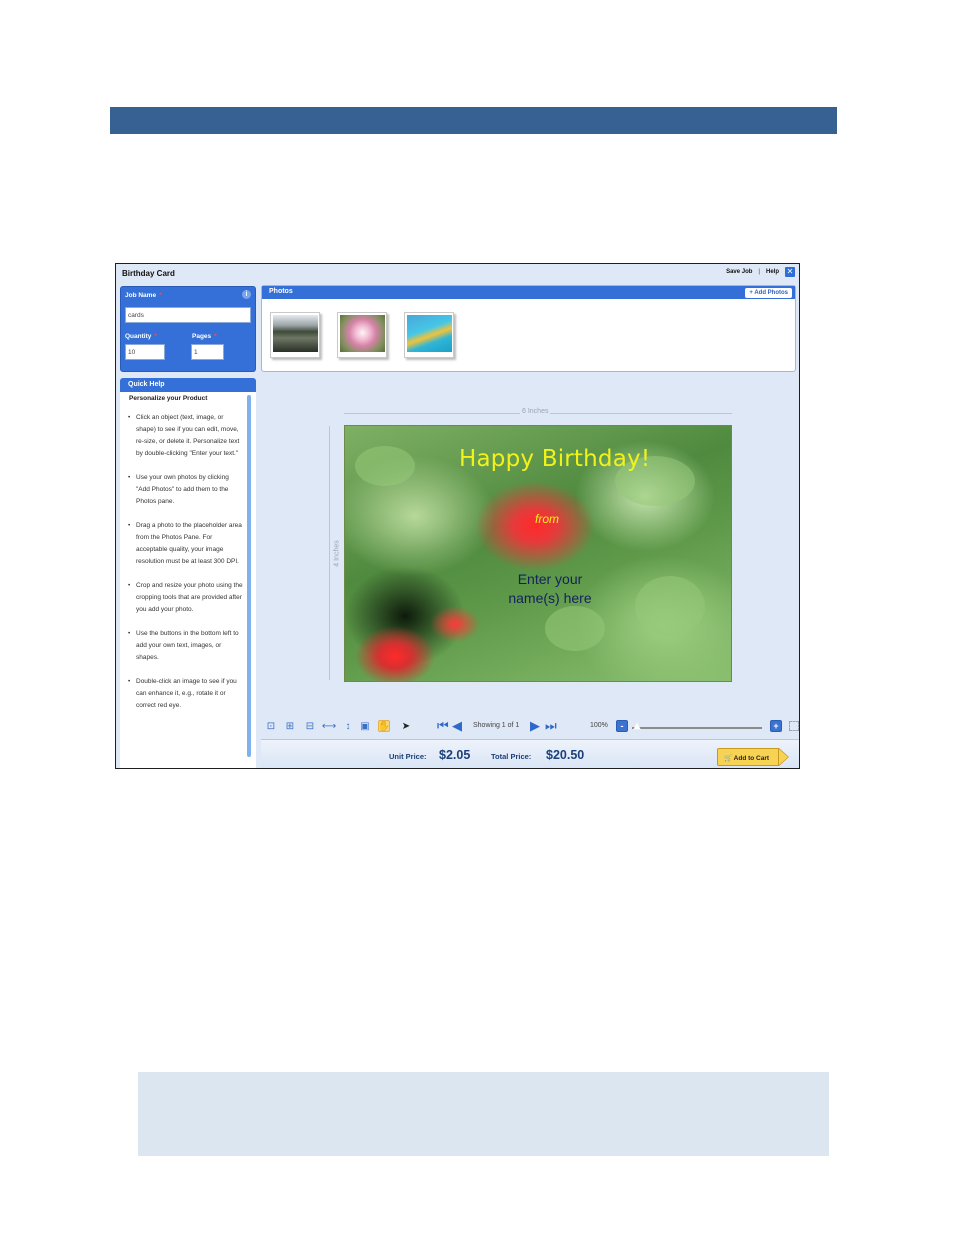 This screenshot has height=1235, width=954. What do you see at coordinates (496, 725) in the screenshot?
I see `page-indicator: Showing 1 of 1` at bounding box center [496, 725].